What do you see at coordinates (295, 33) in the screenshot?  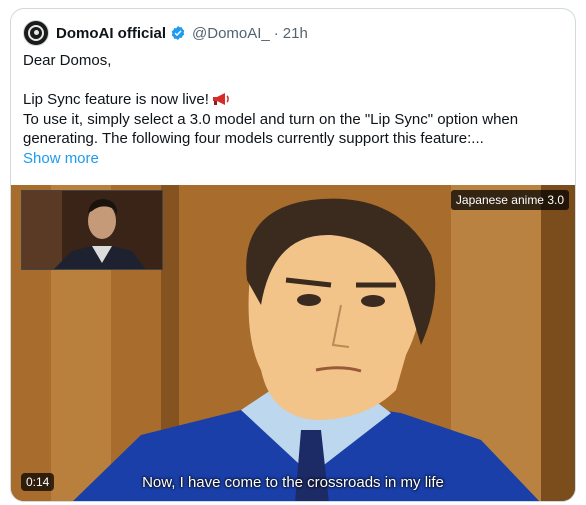 I see `tweet-timestamp: 21h` at bounding box center [295, 33].